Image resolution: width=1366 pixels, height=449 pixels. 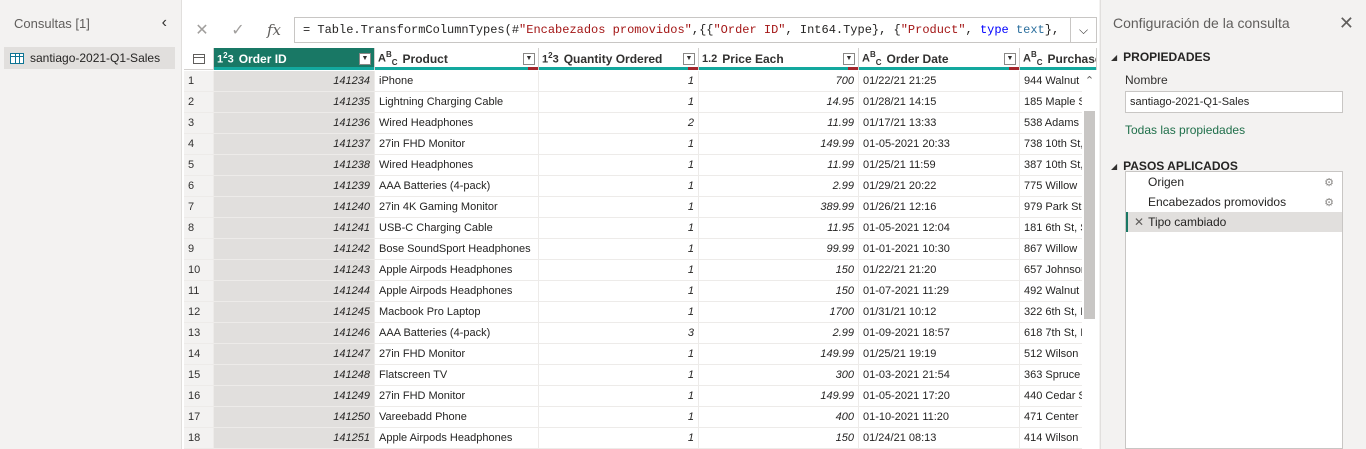 I want to click on table-cell: 141244, so click(x=294, y=291).